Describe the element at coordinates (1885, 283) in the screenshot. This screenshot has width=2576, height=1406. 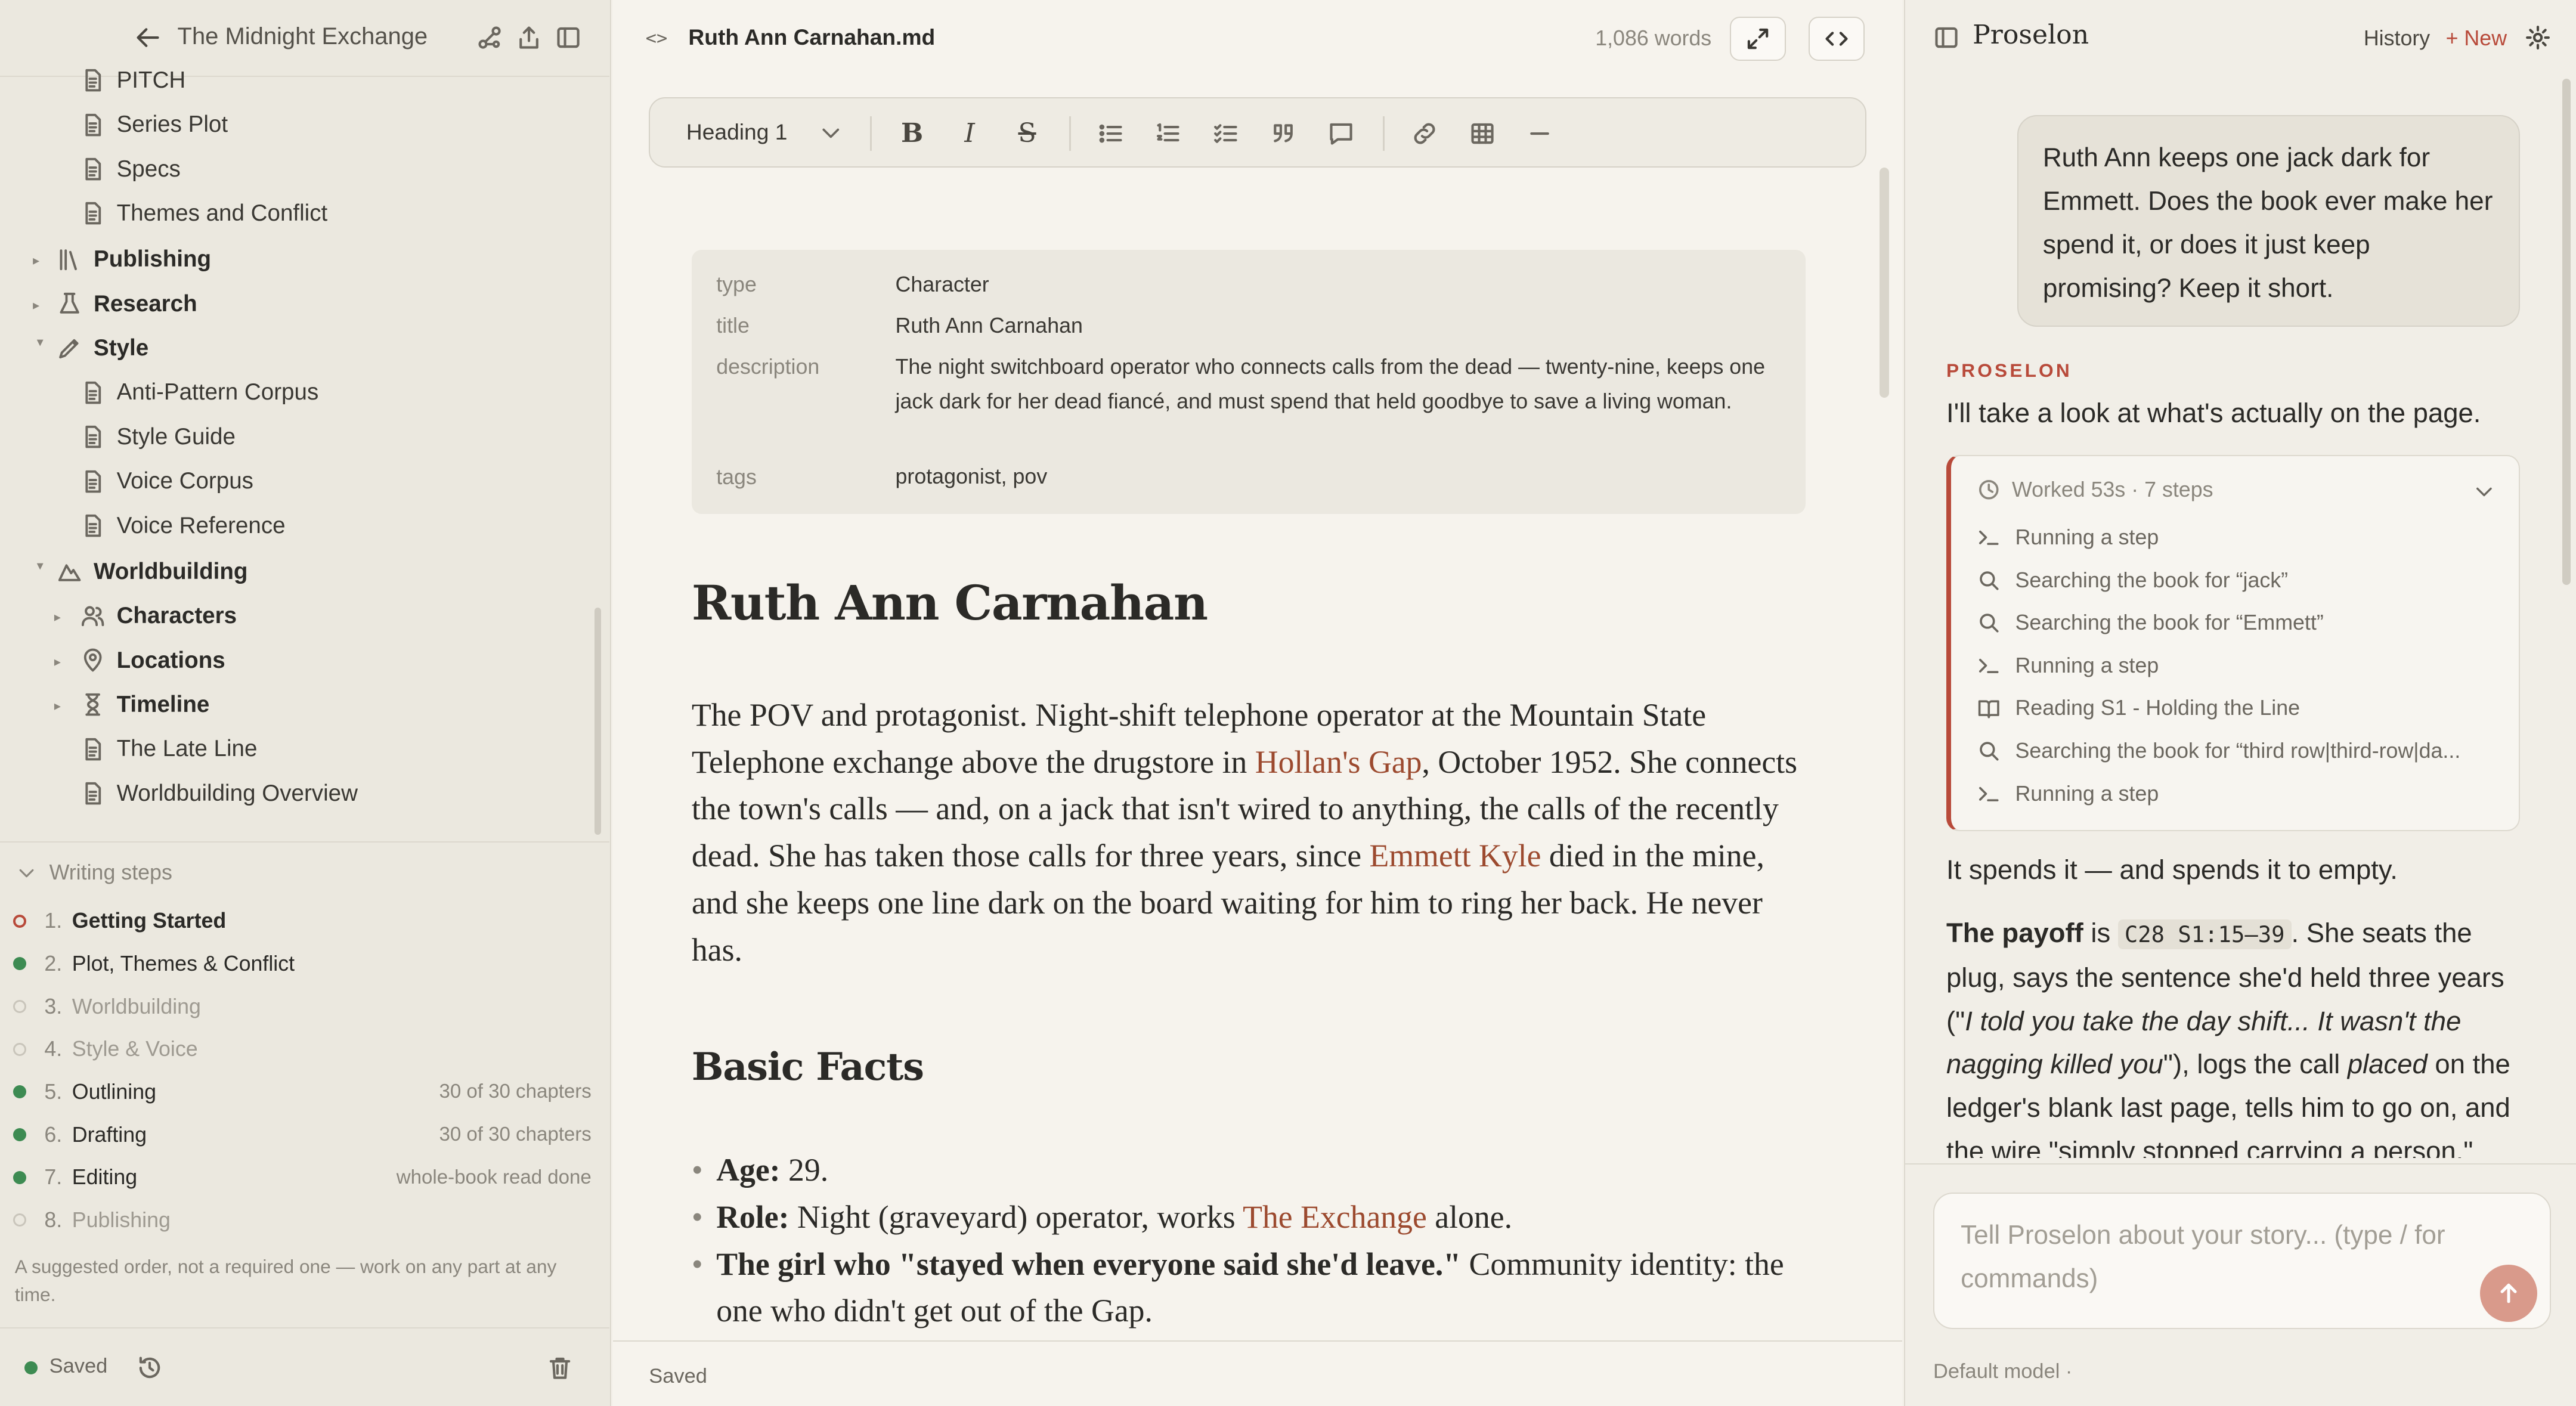
I see `editor-scrollbar` at that location.